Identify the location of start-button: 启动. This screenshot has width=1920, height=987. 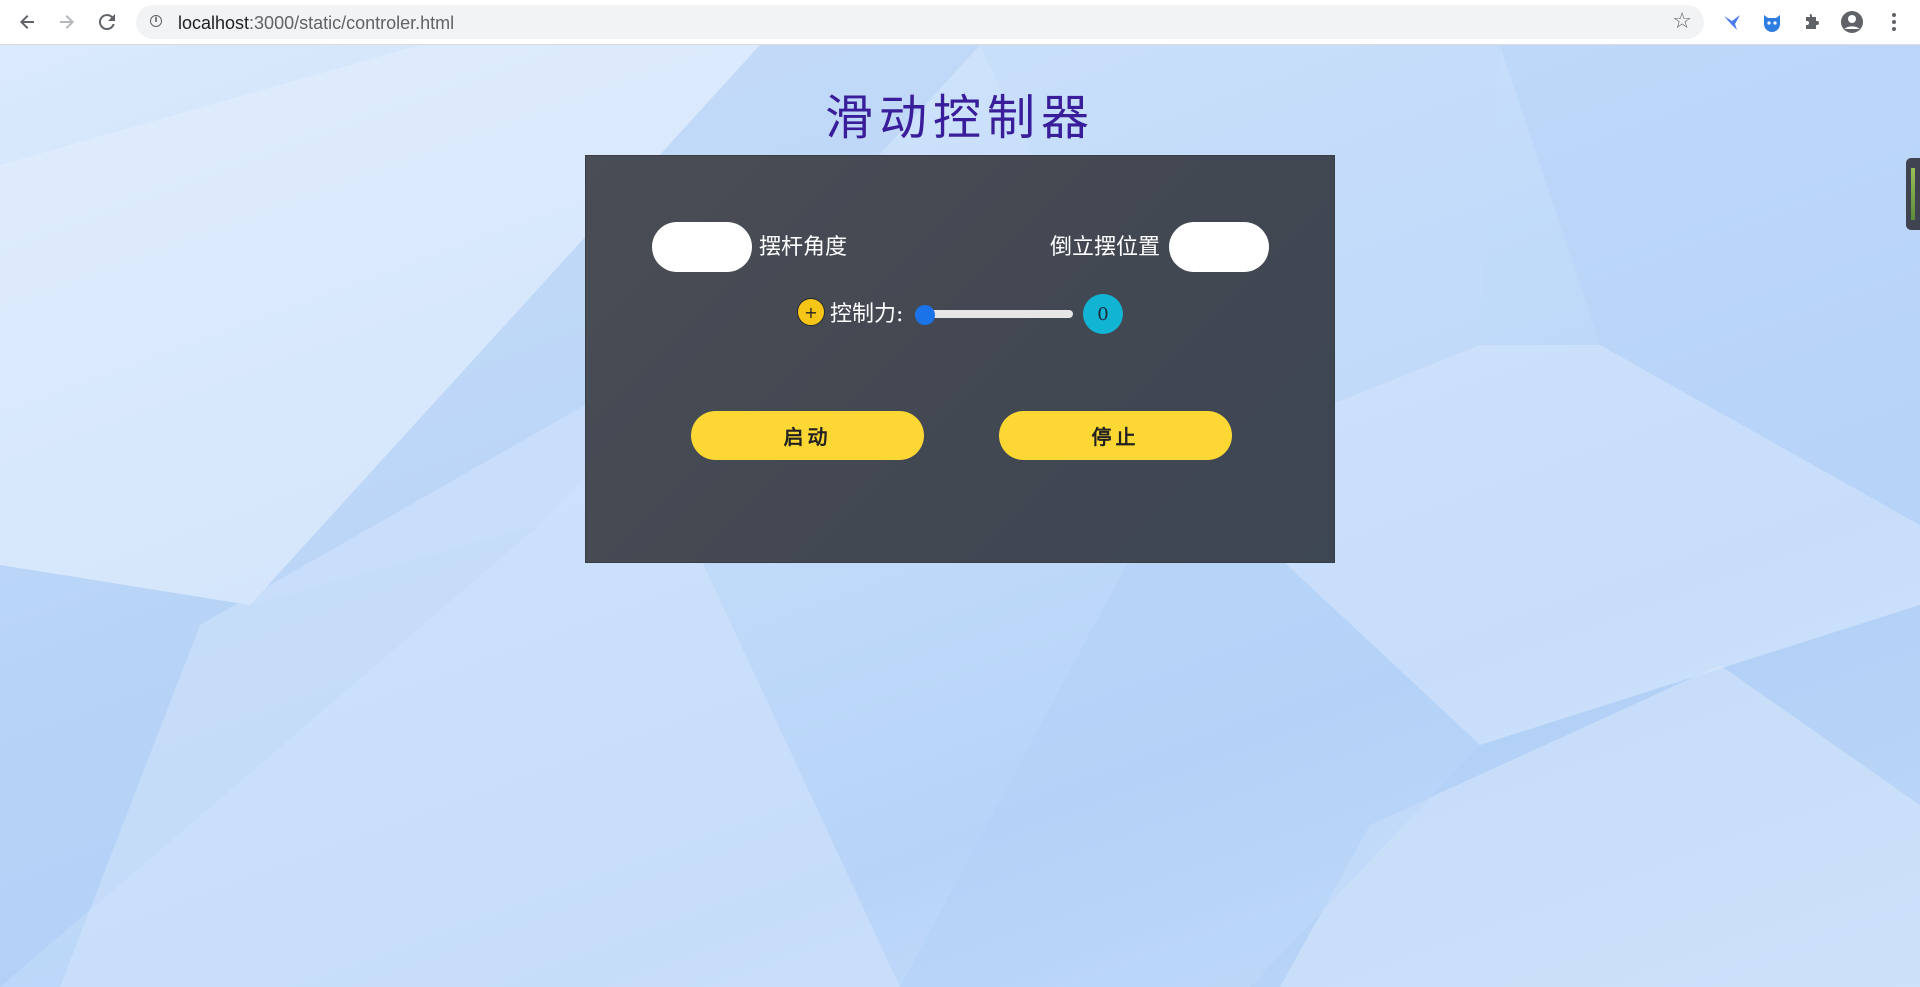
(807, 435).